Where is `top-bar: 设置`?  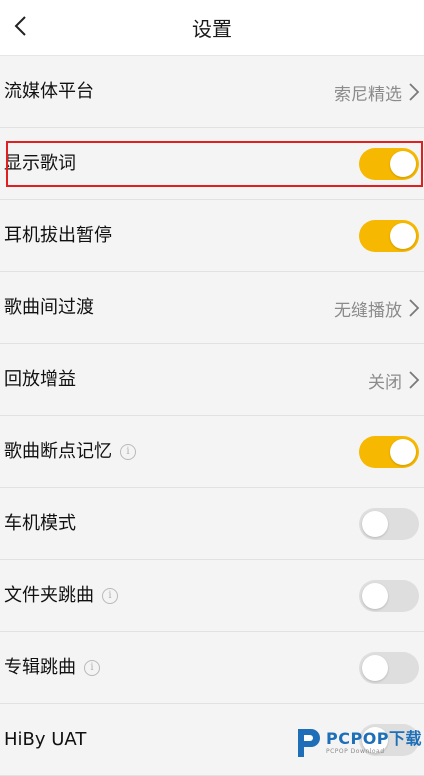 top-bar: 设置 is located at coordinates (212, 28).